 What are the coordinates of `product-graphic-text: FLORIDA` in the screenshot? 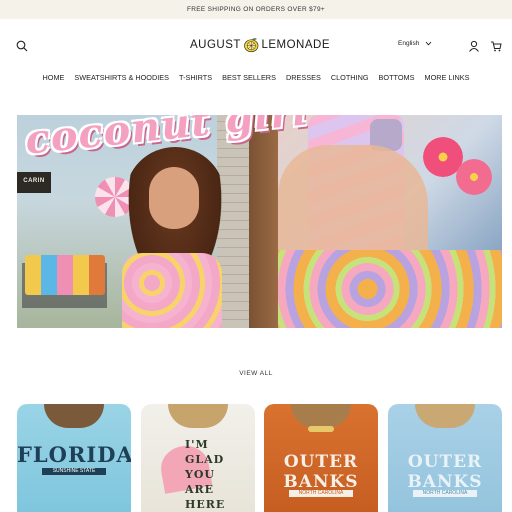 It's located at (74, 454).